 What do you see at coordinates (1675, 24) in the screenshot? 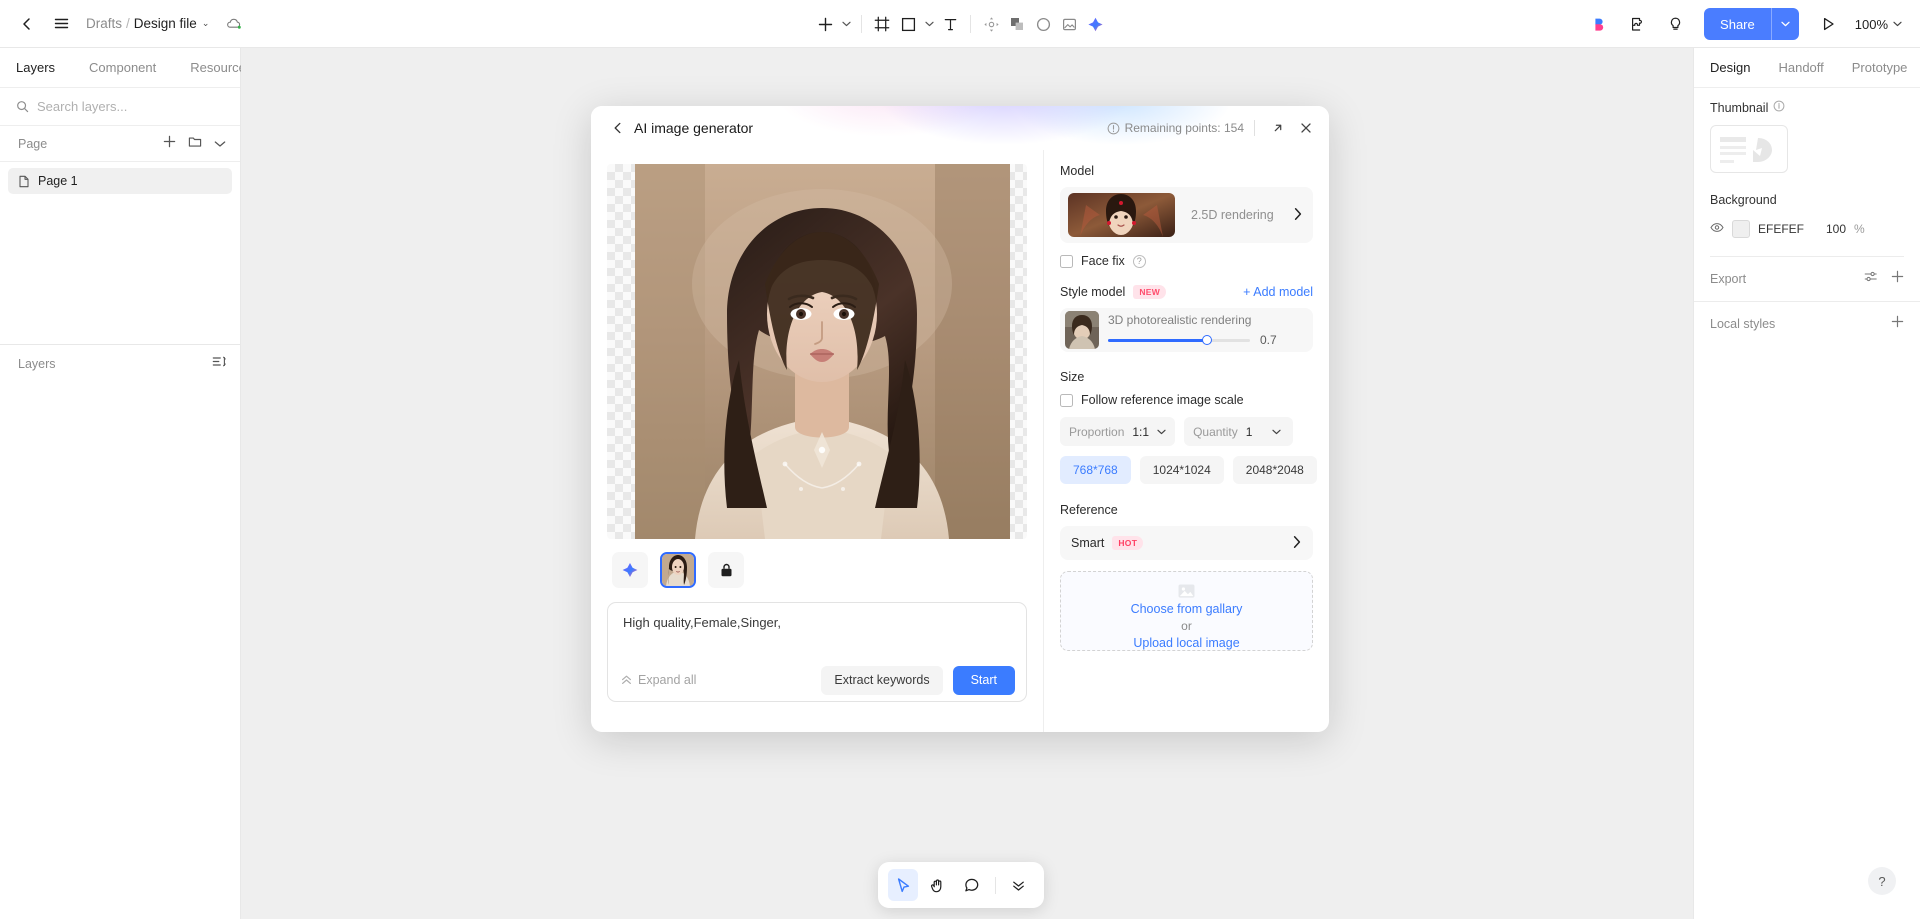
I see `ideas-button` at bounding box center [1675, 24].